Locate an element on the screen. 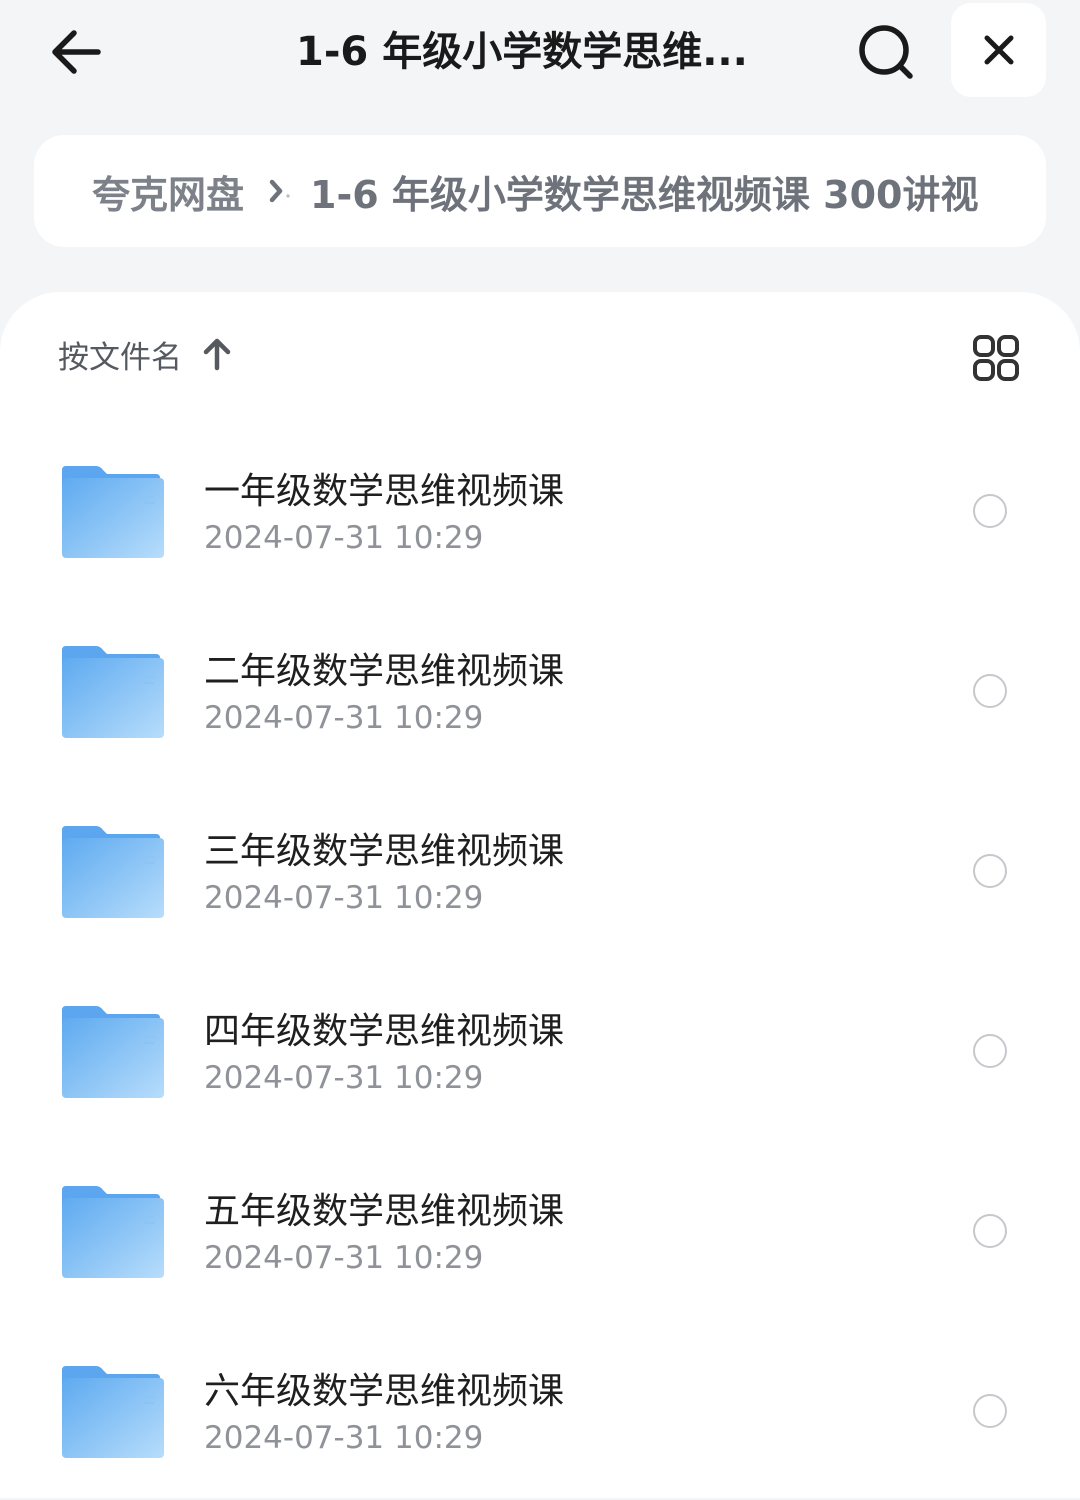 Image resolution: width=1080 pixels, height=1500 pixels. arrow-up-icon is located at coordinates (217, 354).